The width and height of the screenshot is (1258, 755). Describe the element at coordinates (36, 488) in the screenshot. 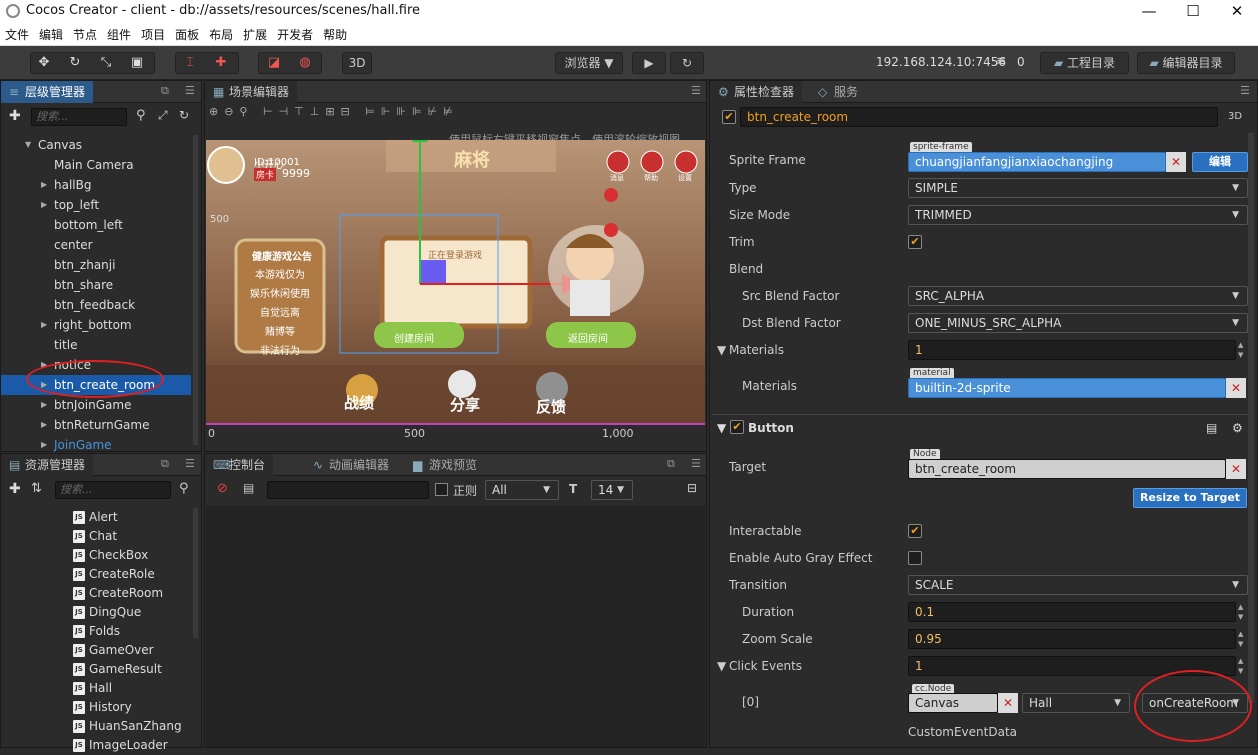

I see `sort-icon: ⇅` at that location.